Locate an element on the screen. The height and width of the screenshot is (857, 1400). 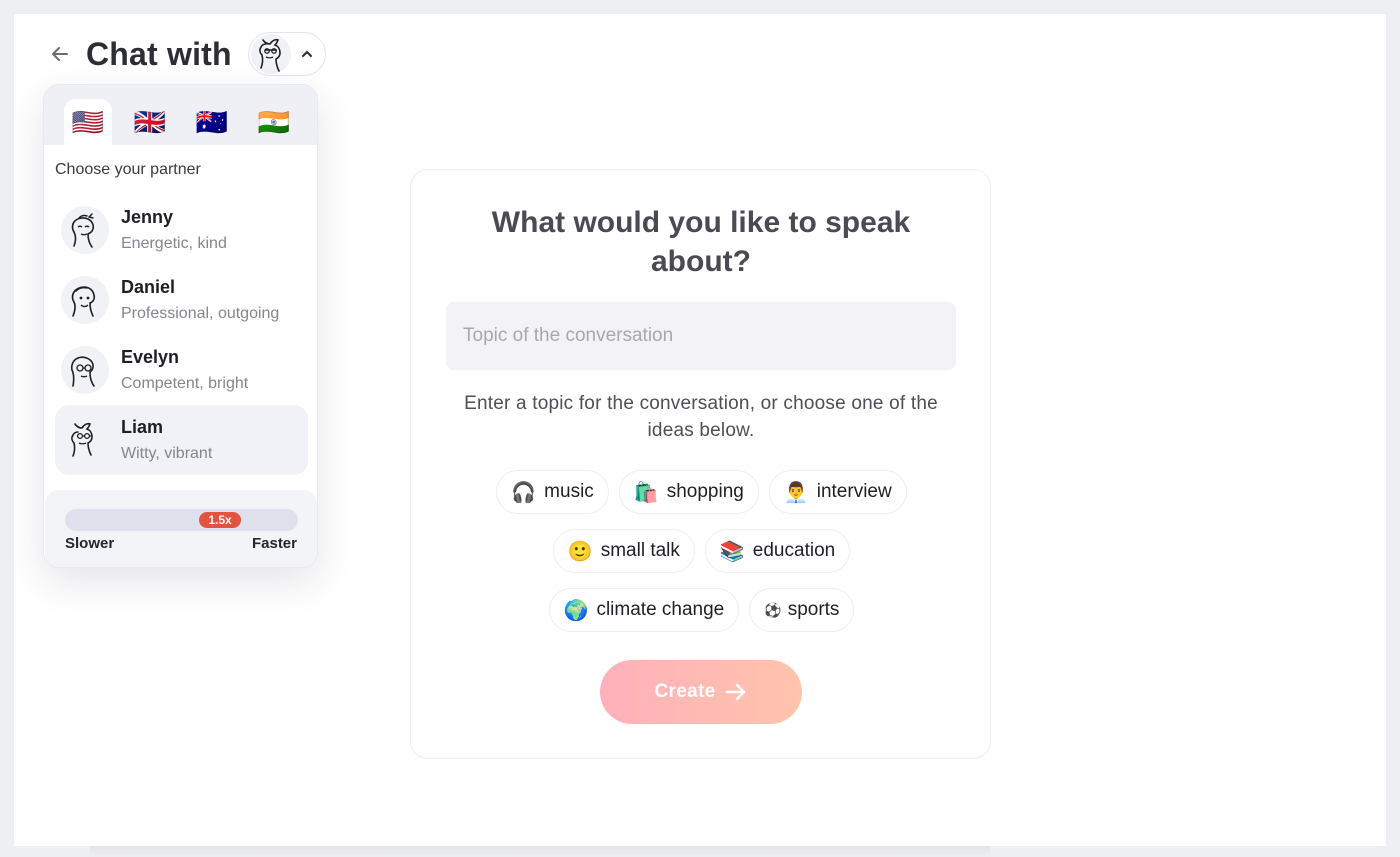
partner-item-daniel: Daniel Professional, outgoing is located at coordinates (181, 300).